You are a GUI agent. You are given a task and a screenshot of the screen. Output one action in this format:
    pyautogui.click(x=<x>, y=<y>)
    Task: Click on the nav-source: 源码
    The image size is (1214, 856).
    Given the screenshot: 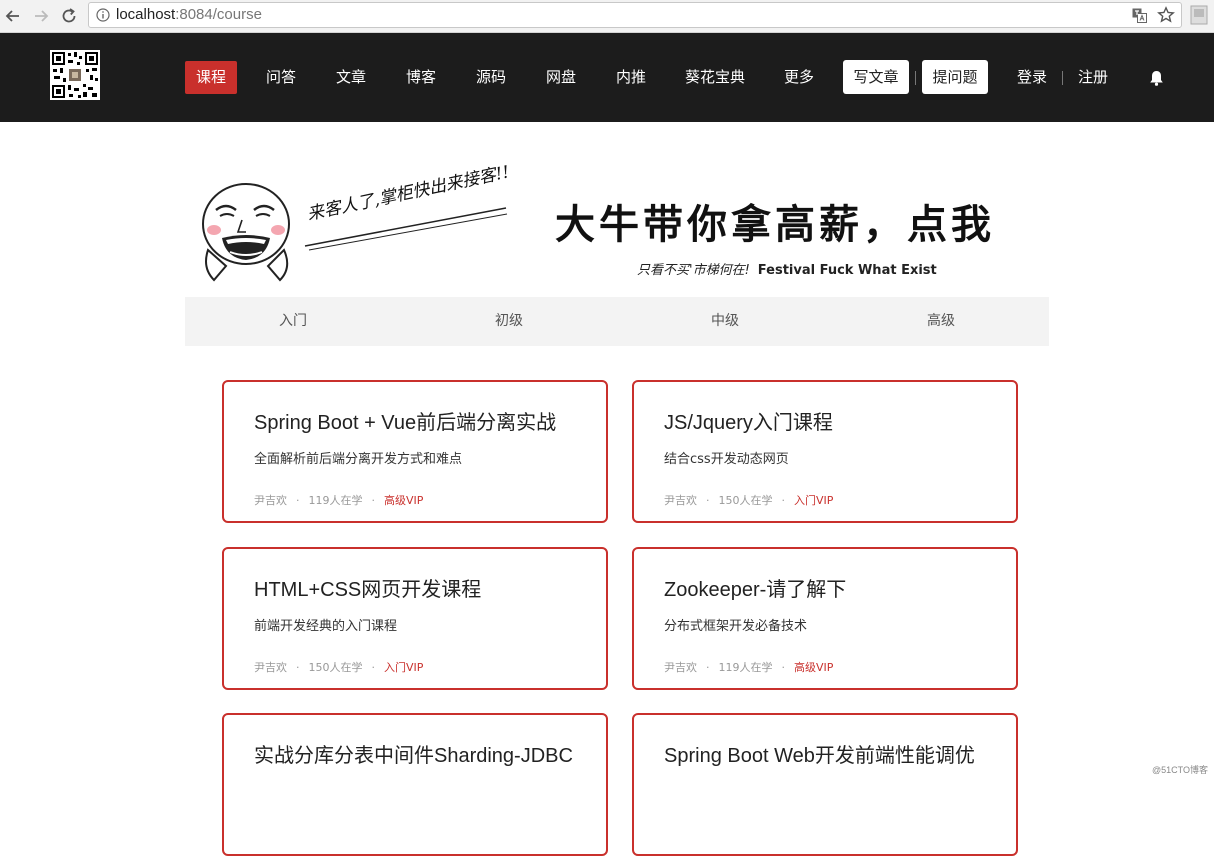 What is the action you would take?
    pyautogui.click(x=491, y=77)
    